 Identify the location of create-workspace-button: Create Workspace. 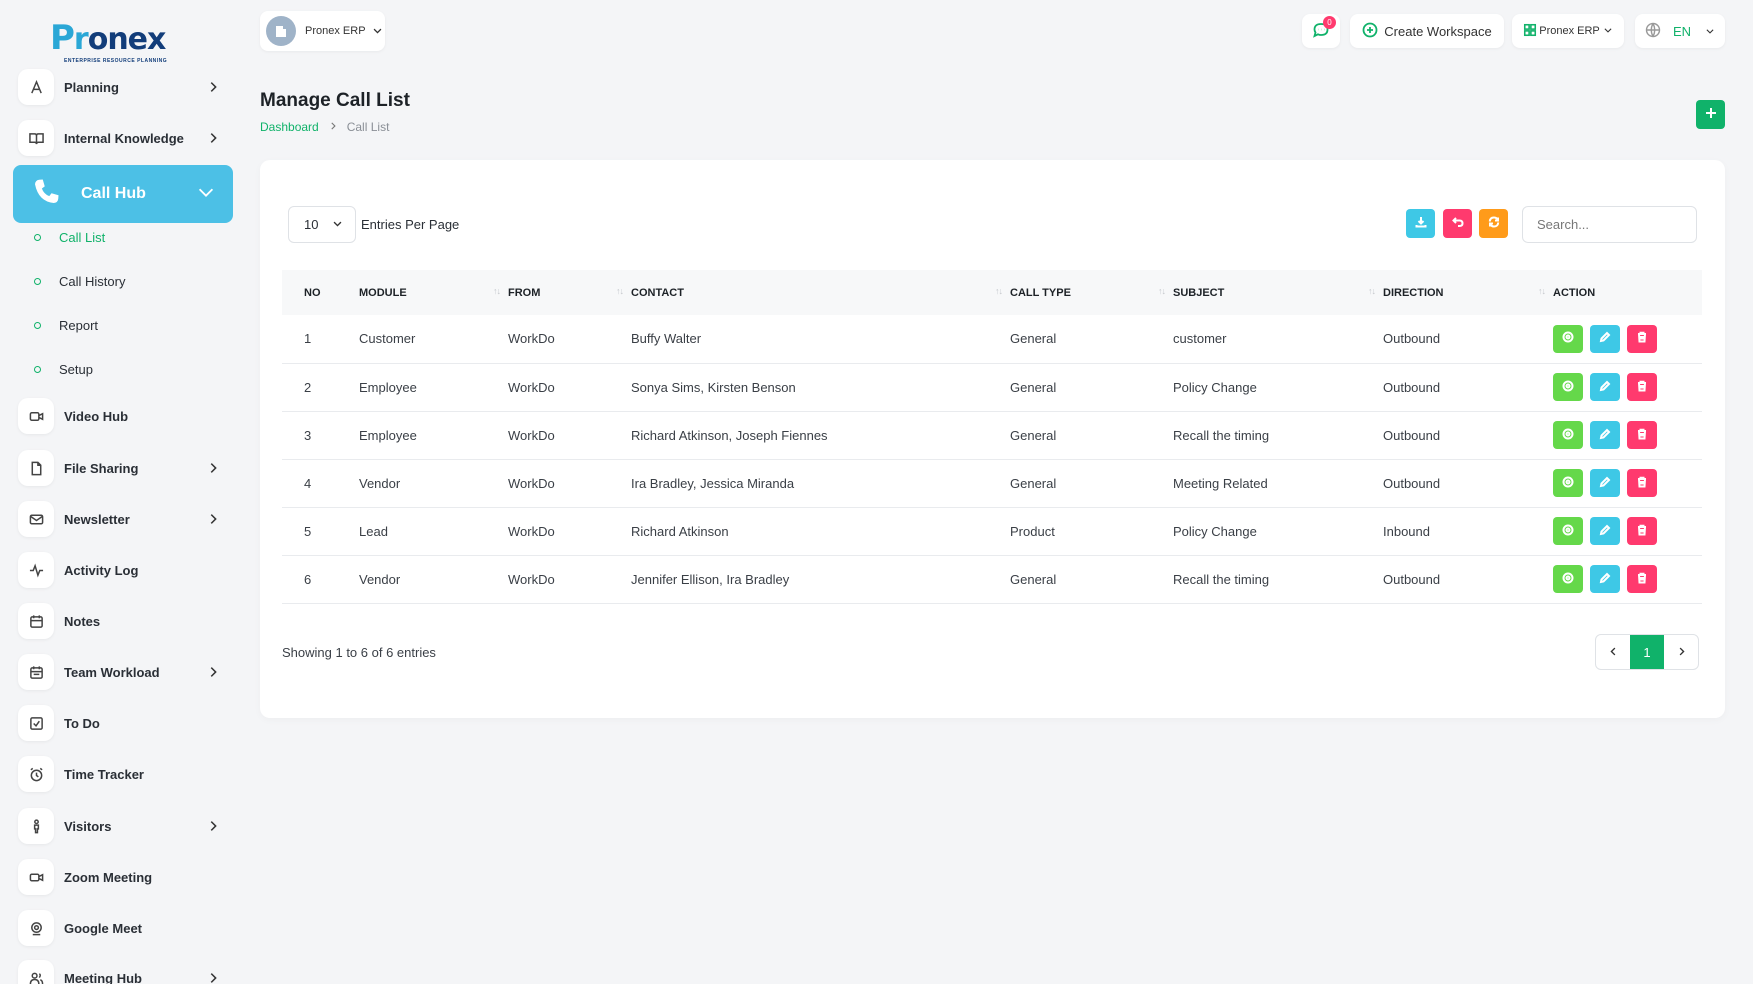
(1427, 31).